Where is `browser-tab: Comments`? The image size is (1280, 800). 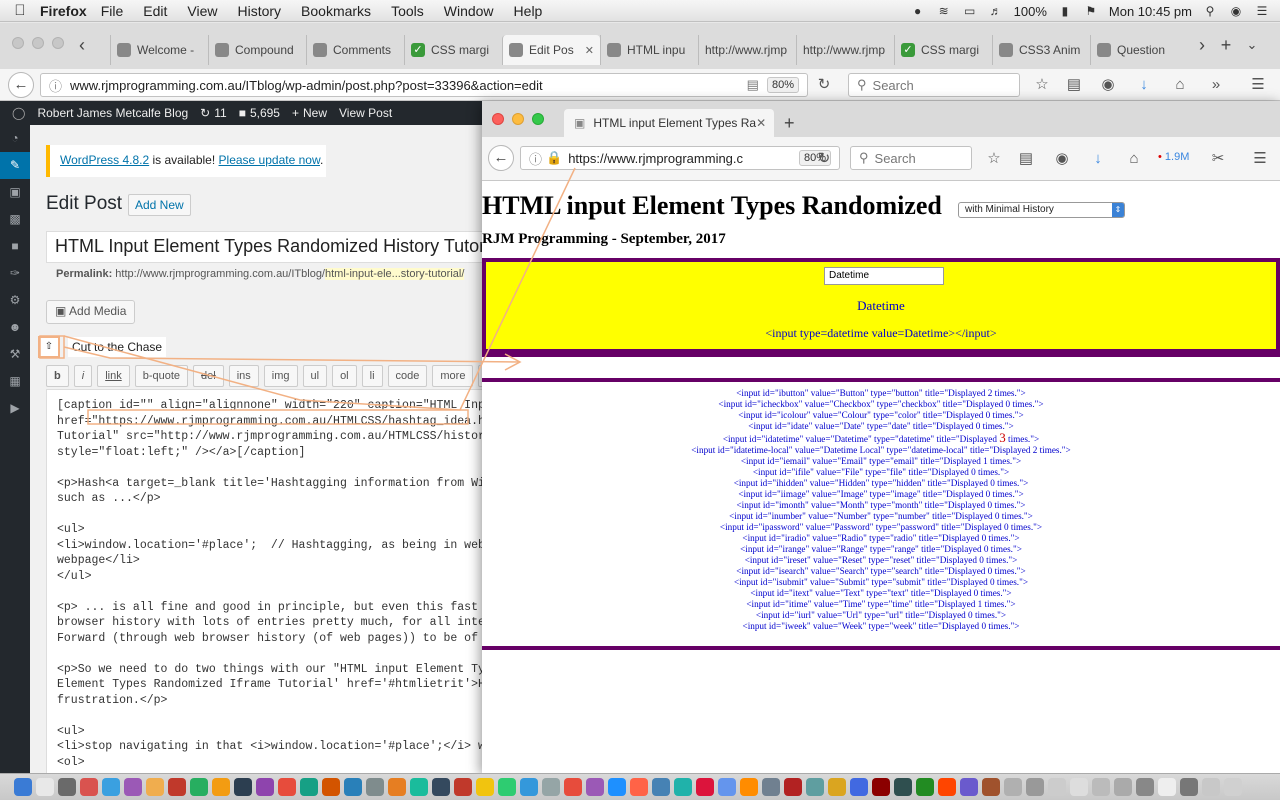 browser-tab: Comments is located at coordinates (355, 50).